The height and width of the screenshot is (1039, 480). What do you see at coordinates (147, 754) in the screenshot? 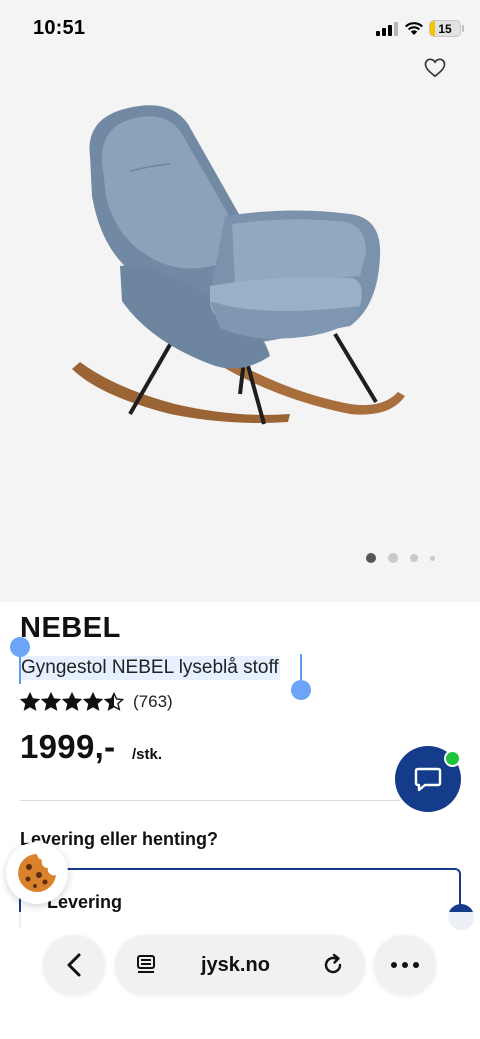
I see `price-unit: /stk.` at bounding box center [147, 754].